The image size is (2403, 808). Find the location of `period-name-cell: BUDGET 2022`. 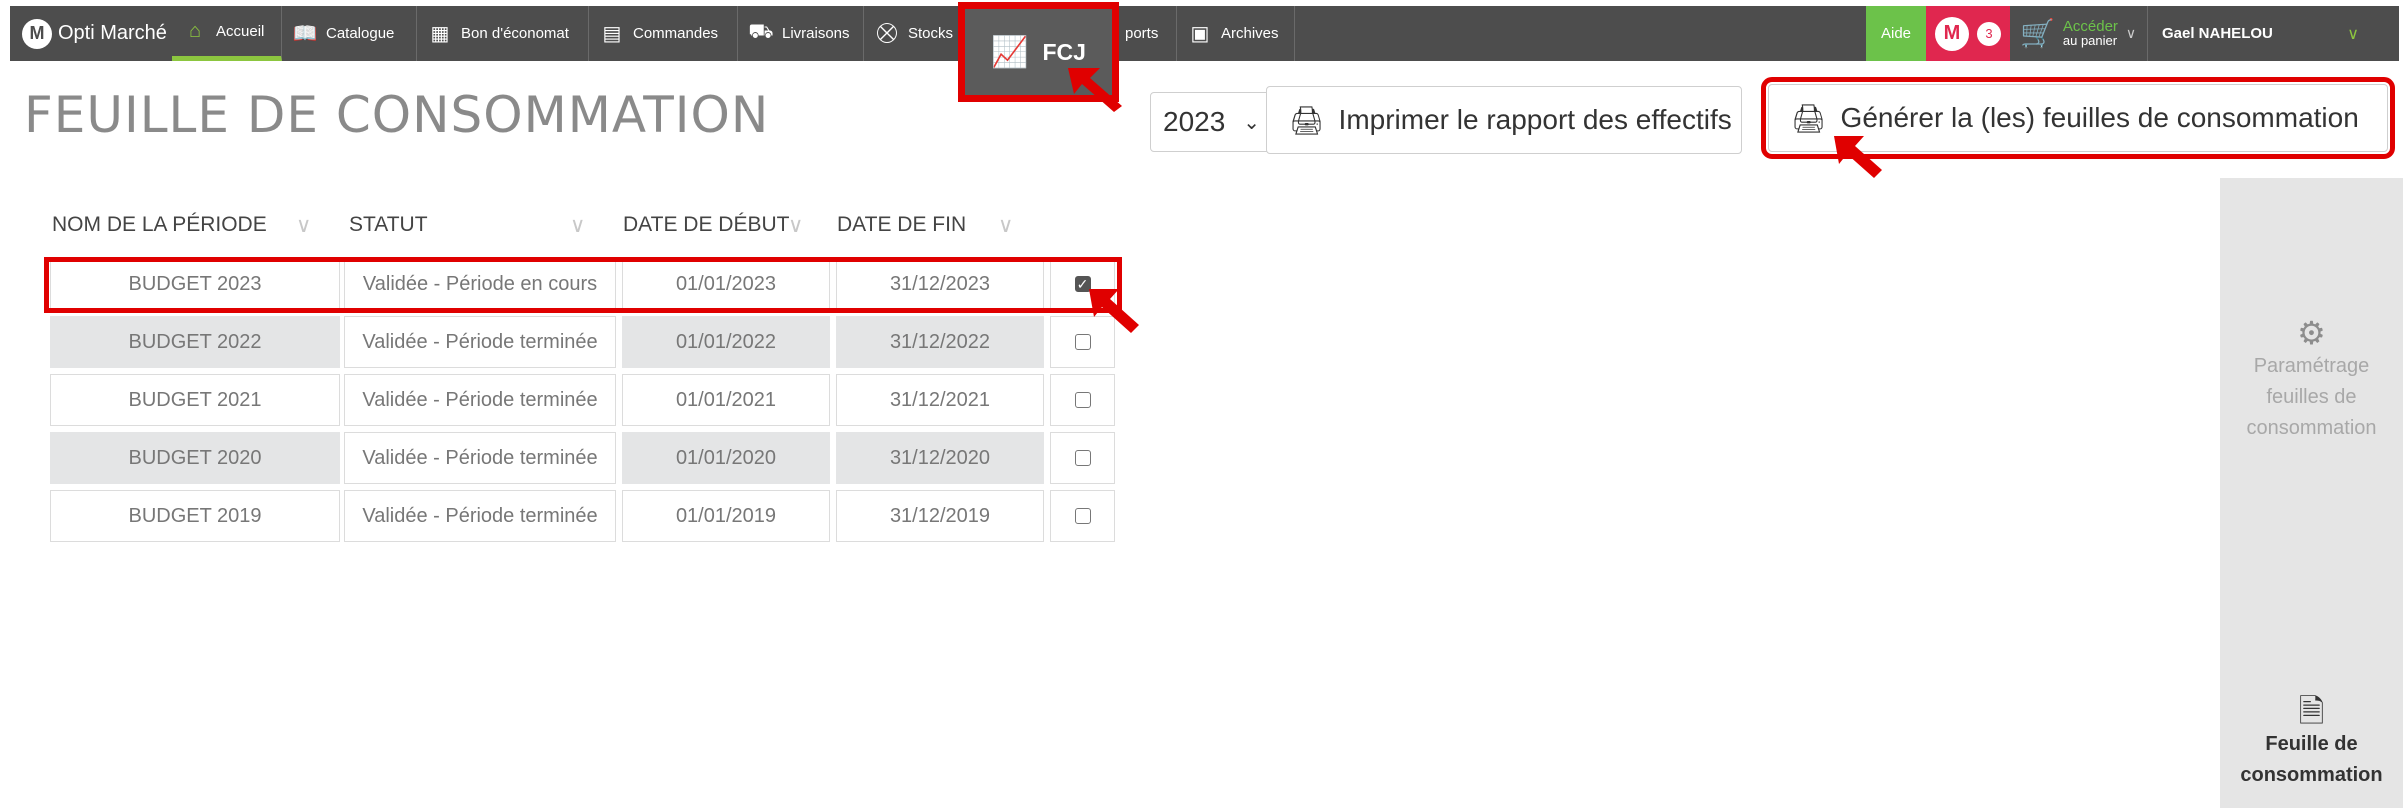

period-name-cell: BUDGET 2022 is located at coordinates (195, 342).